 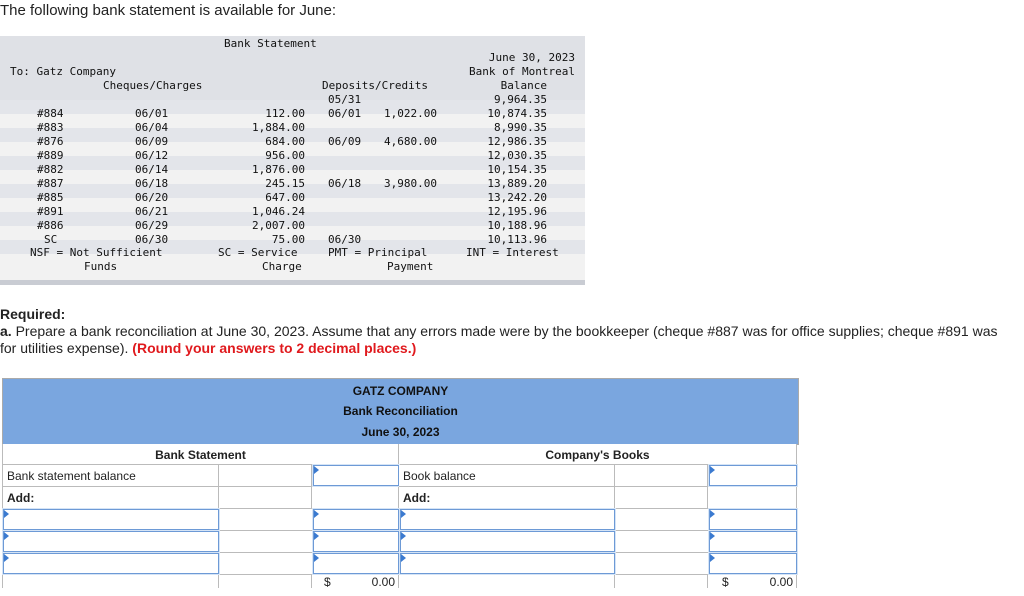 What do you see at coordinates (725, 582) in the screenshot?
I see `books-subtotal-currency: $` at bounding box center [725, 582].